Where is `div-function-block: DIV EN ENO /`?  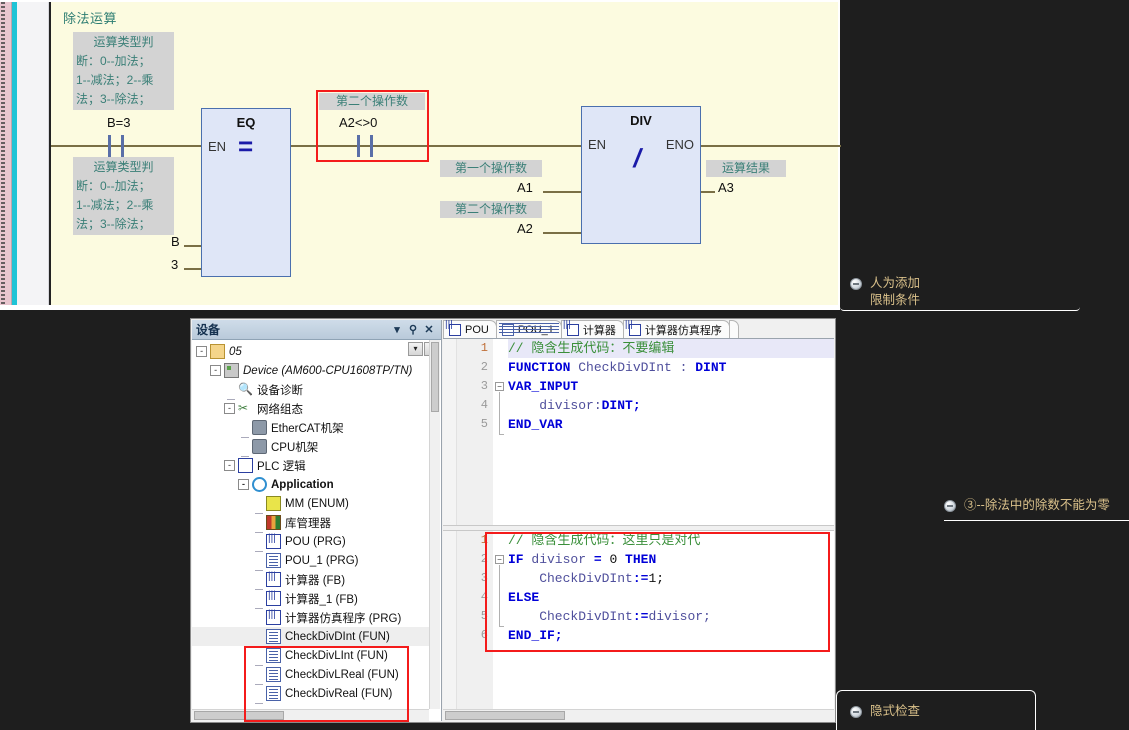 div-function-block: DIV EN ENO / is located at coordinates (641, 175).